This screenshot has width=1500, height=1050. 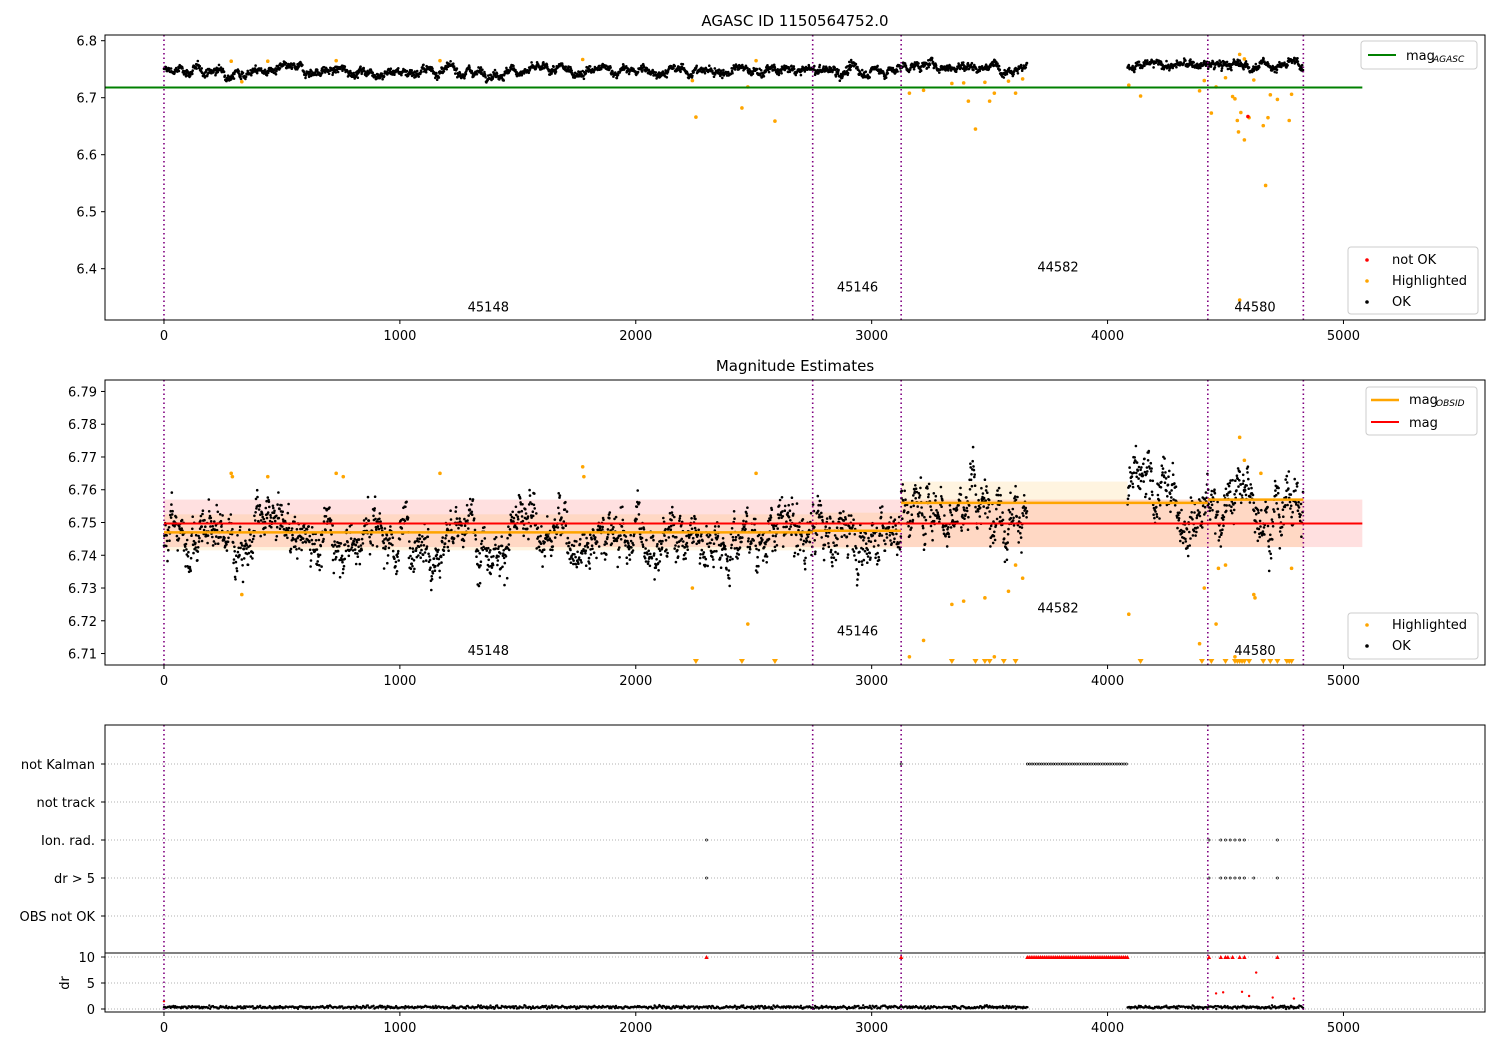 I want to click on agasc-line-legend-subscript: AGASC, so click(x=1448, y=60).